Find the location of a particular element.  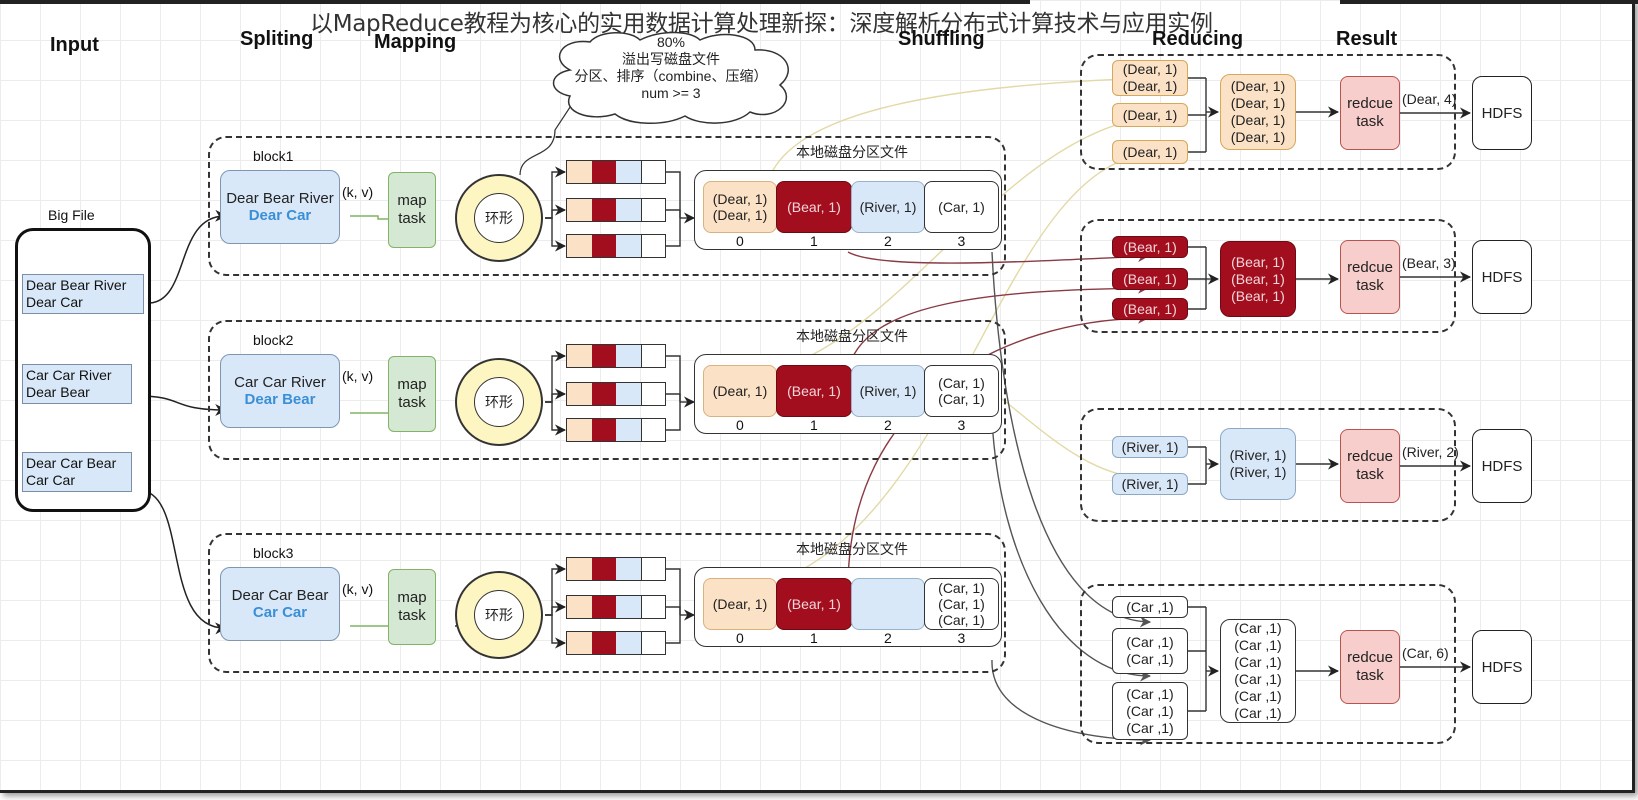

map-task: map task is located at coordinates (412, 210).